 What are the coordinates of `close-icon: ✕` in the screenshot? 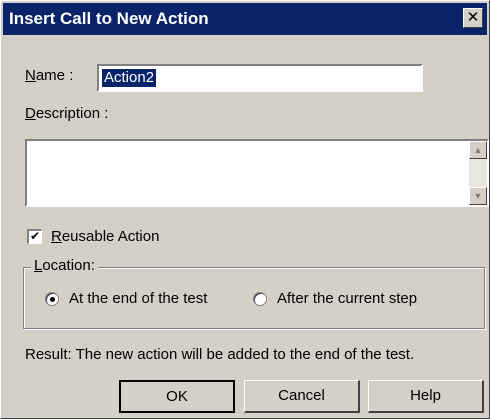 It's located at (473, 17).